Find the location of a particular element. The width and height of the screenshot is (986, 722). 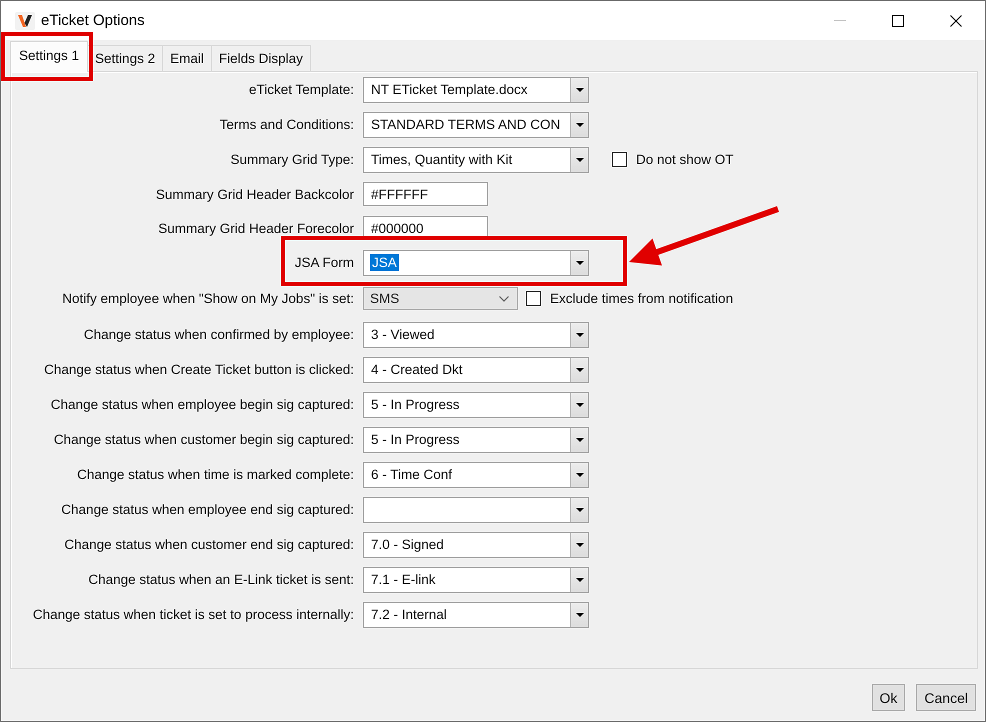

field-label: eTicket Template: is located at coordinates (301, 89).